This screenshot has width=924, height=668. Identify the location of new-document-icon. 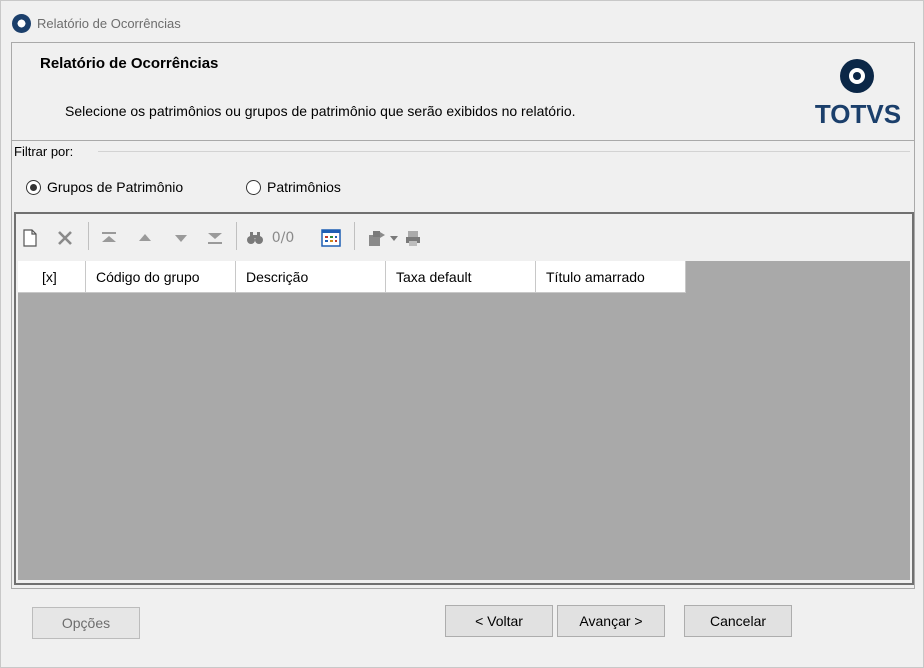
(30, 238).